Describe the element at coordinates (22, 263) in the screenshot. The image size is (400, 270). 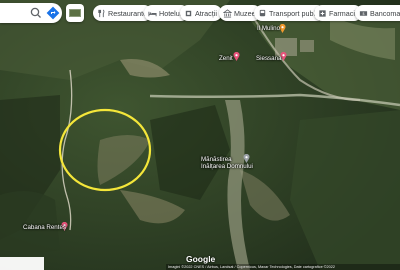
I see `map-controls-bar` at that location.